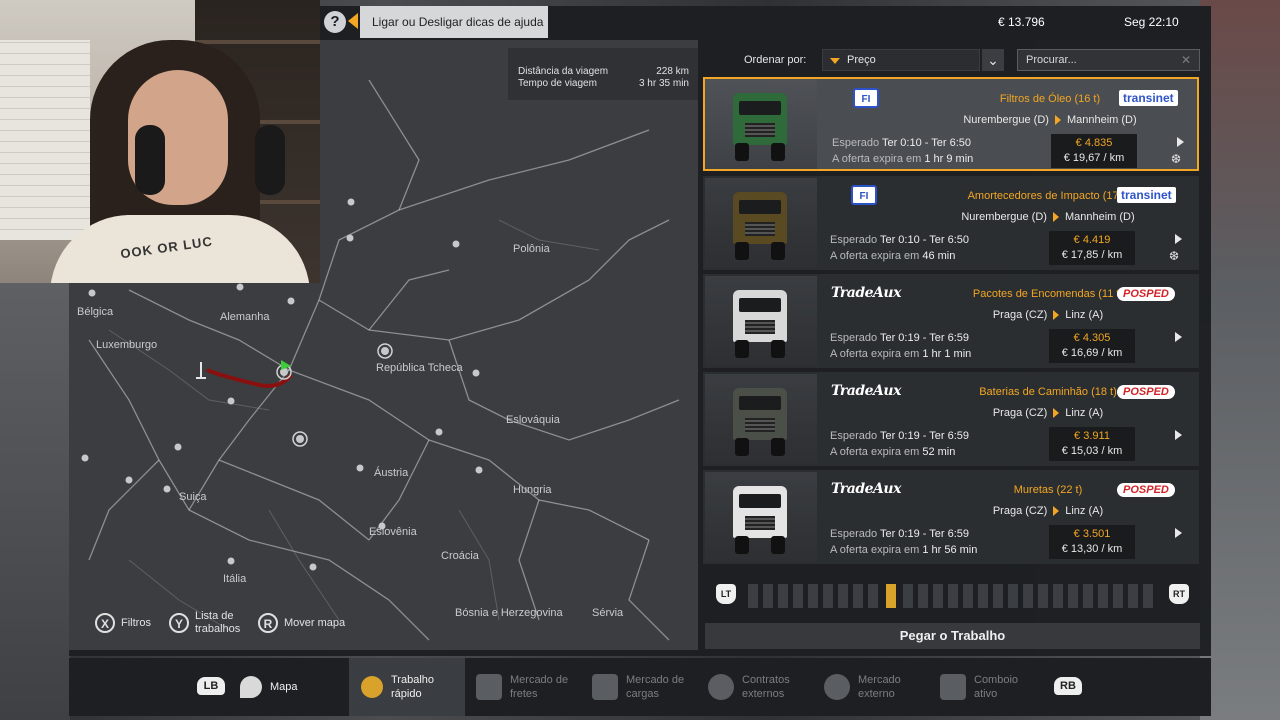 The height and width of the screenshot is (720, 1280). What do you see at coordinates (150, 160) in the screenshot?
I see `headphones-icon` at bounding box center [150, 160].